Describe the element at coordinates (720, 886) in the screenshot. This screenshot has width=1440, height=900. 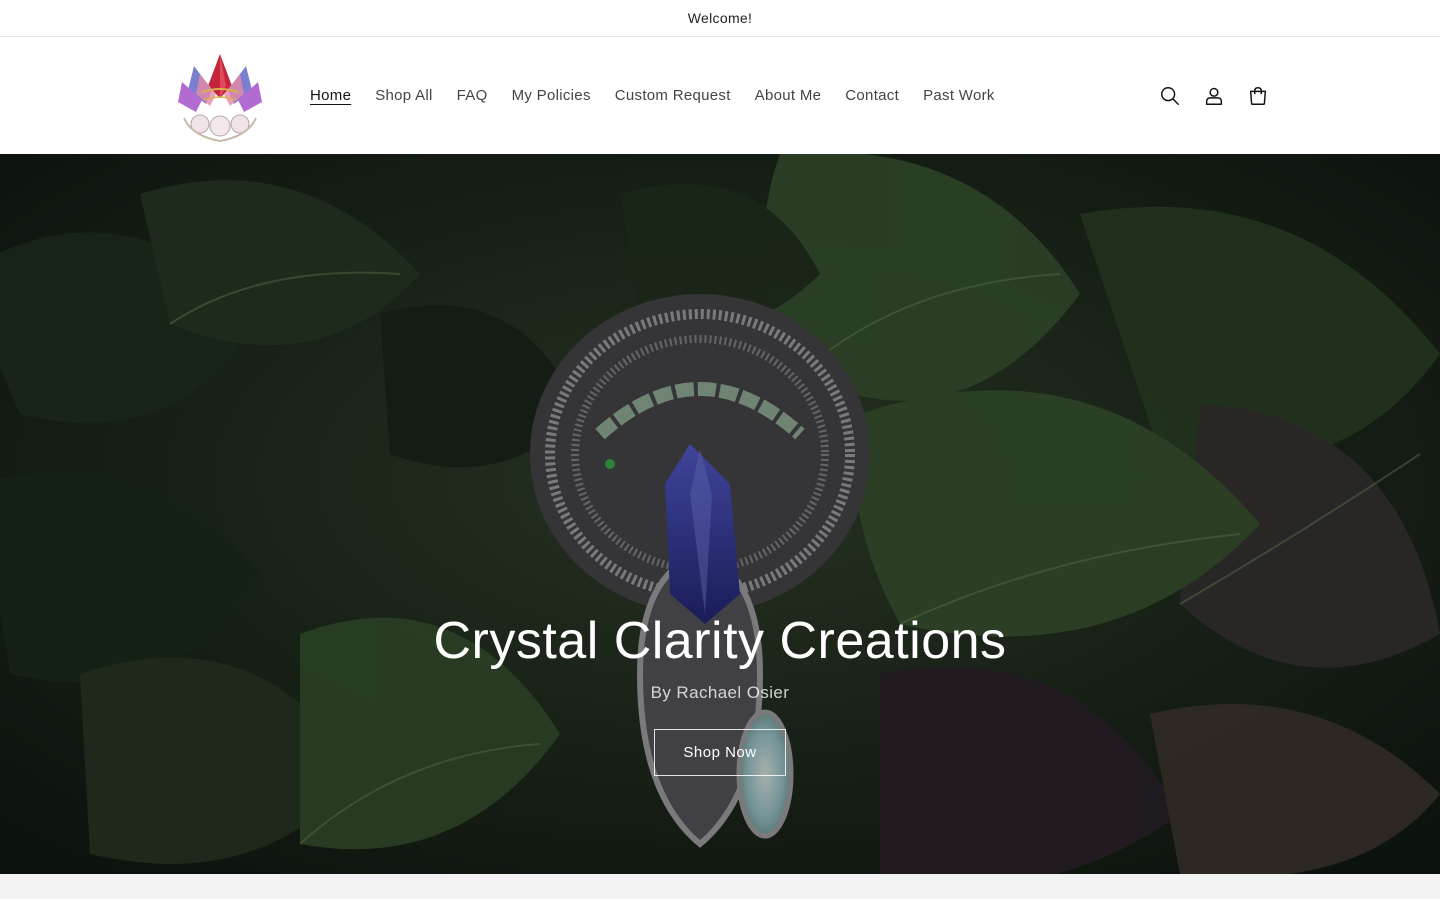
I see `next-section-edge` at that location.